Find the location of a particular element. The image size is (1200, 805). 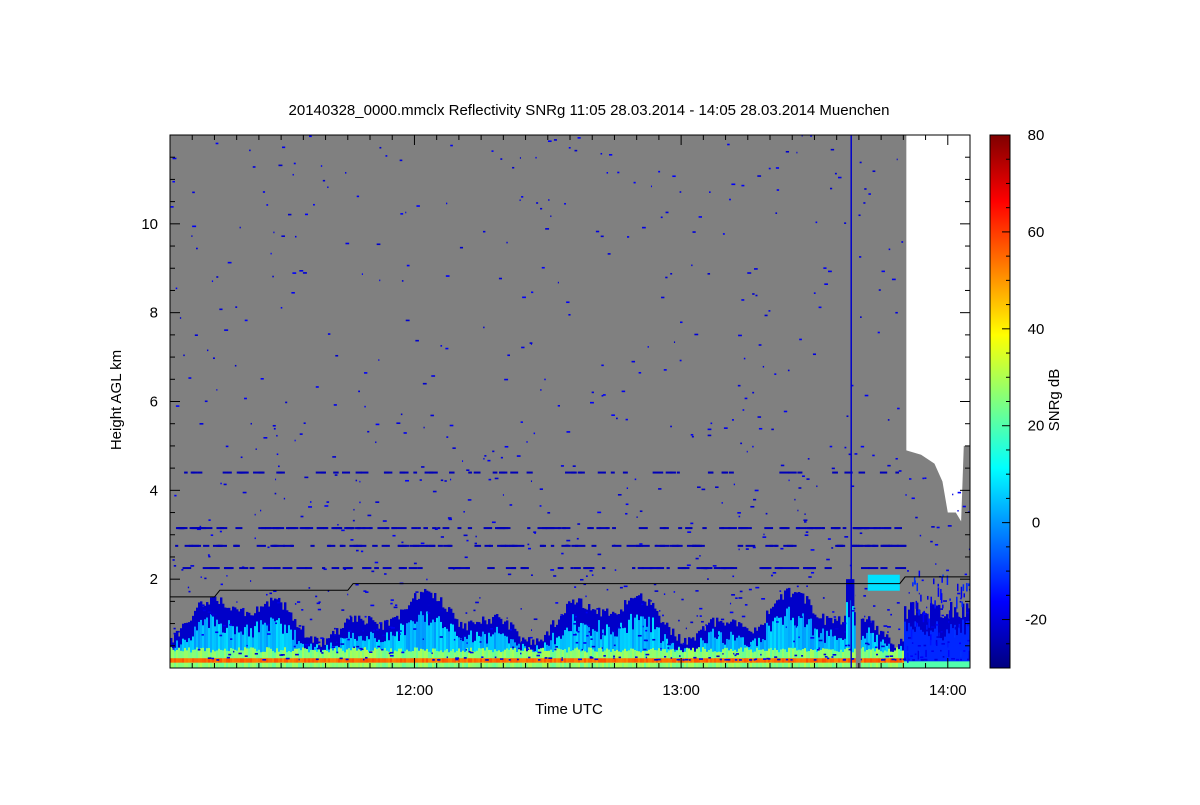

y-axis-label: Height AGL km is located at coordinates (116, 400).